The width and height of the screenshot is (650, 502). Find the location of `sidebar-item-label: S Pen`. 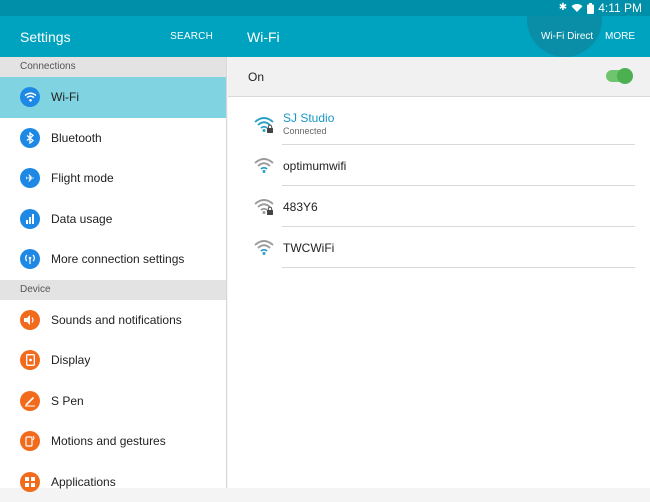

sidebar-item-label: S Pen is located at coordinates (67, 401).